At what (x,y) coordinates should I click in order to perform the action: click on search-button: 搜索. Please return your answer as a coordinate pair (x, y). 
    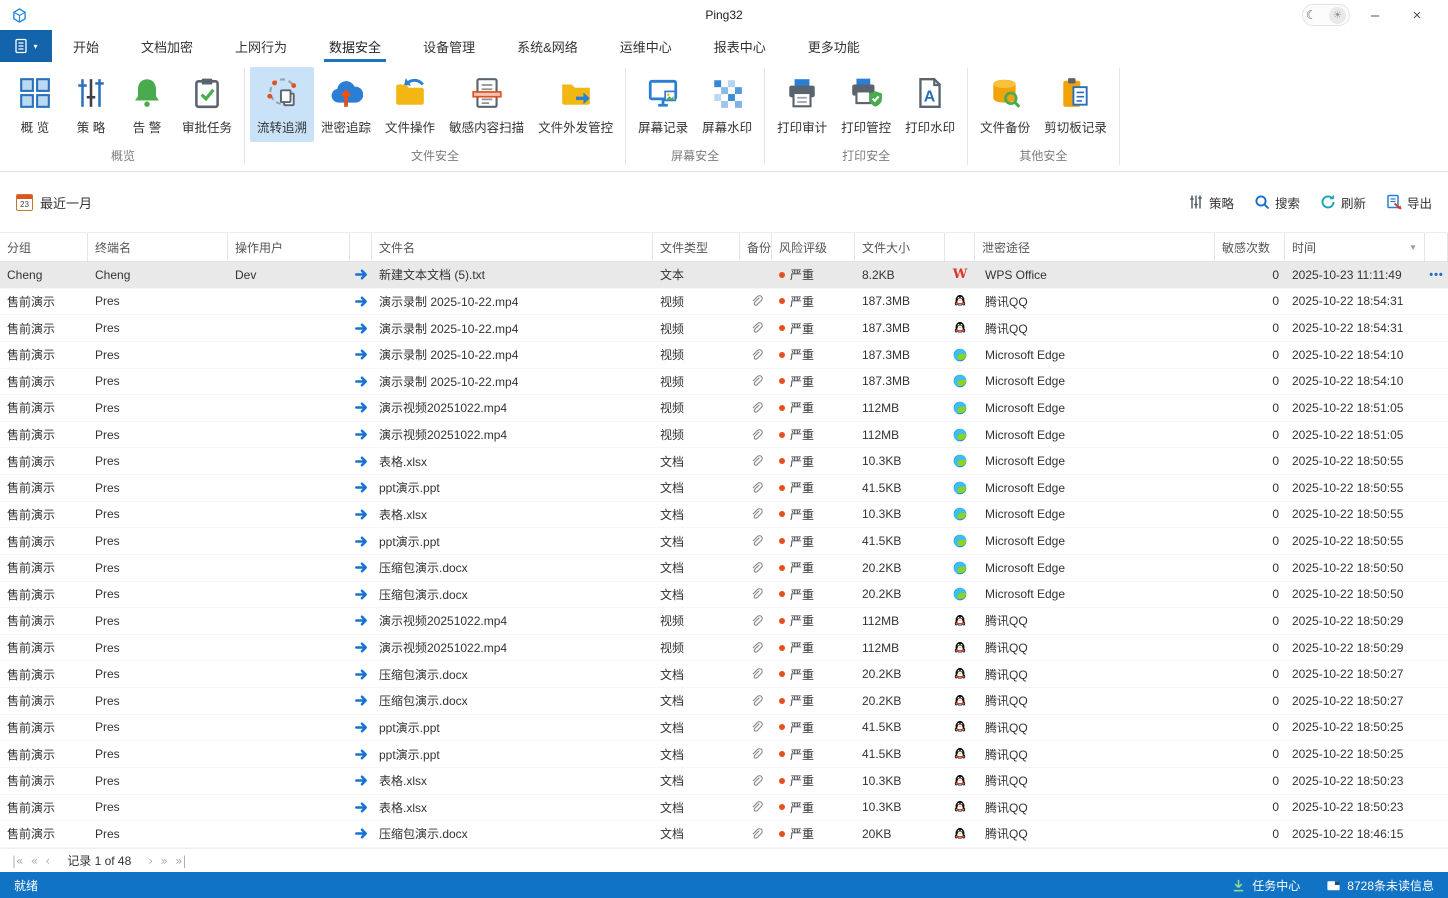
    Looking at the image, I should click on (1277, 202).